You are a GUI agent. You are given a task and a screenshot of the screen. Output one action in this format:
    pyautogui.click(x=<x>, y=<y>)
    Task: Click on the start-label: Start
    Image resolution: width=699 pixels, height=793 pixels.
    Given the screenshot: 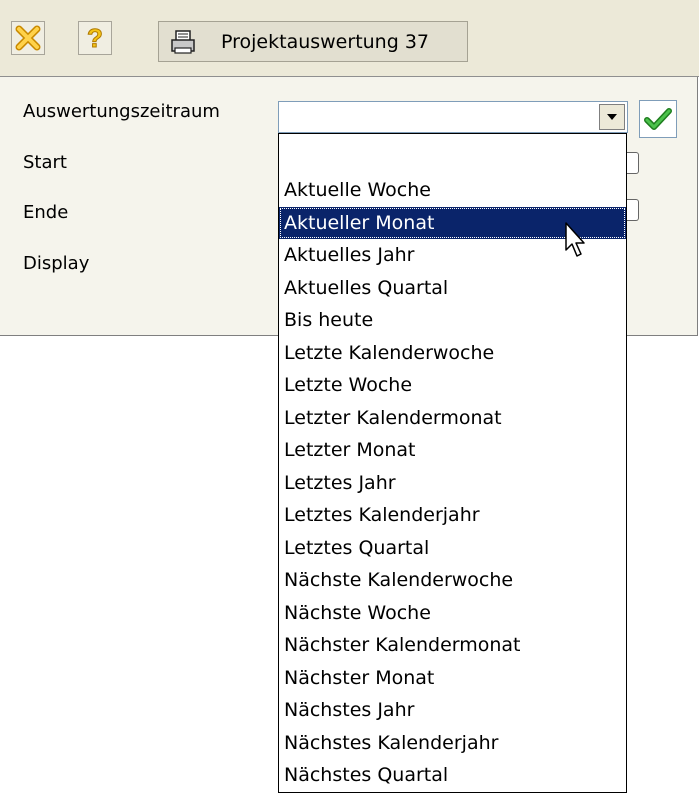 What is the action you would take?
    pyautogui.click(x=45, y=162)
    